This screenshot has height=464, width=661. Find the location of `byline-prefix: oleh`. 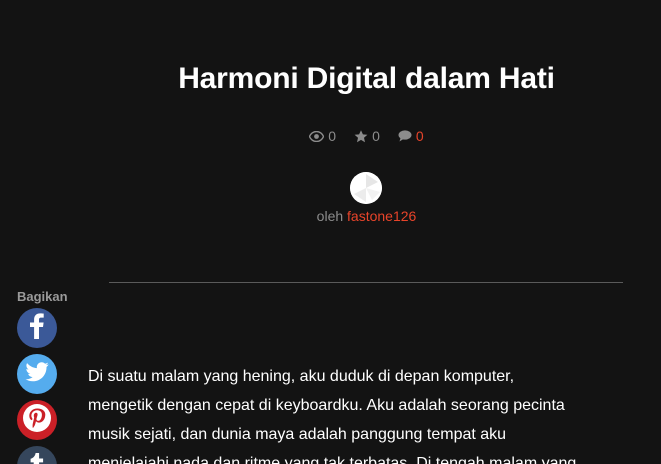

byline-prefix: oleh is located at coordinates (330, 216).